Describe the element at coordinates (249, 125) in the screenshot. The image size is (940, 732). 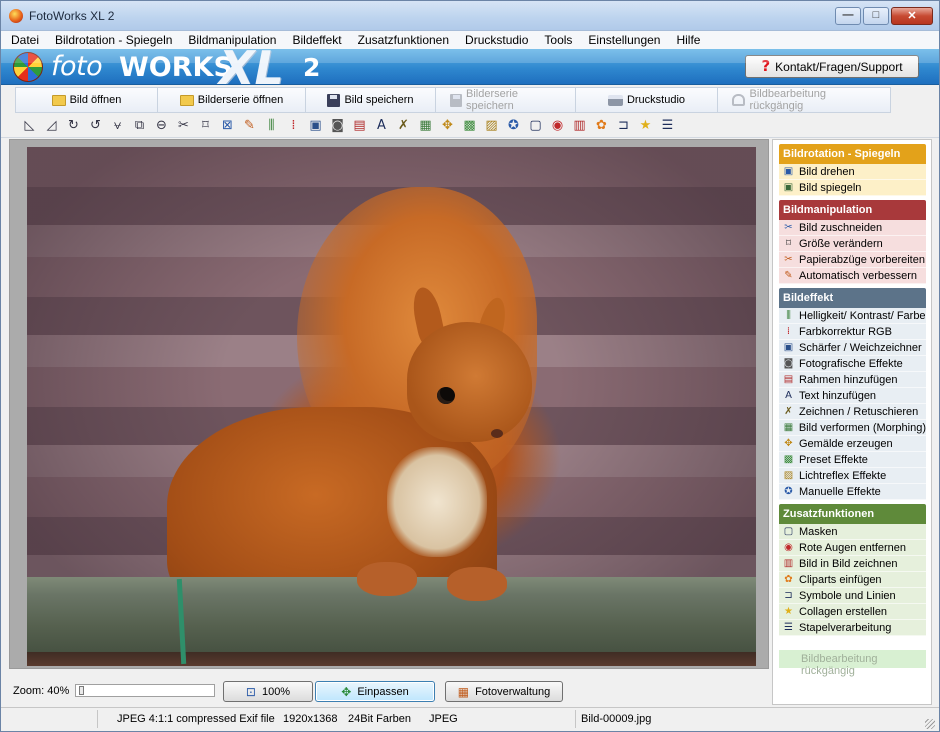
I see `paper-icon: ✎` at that location.